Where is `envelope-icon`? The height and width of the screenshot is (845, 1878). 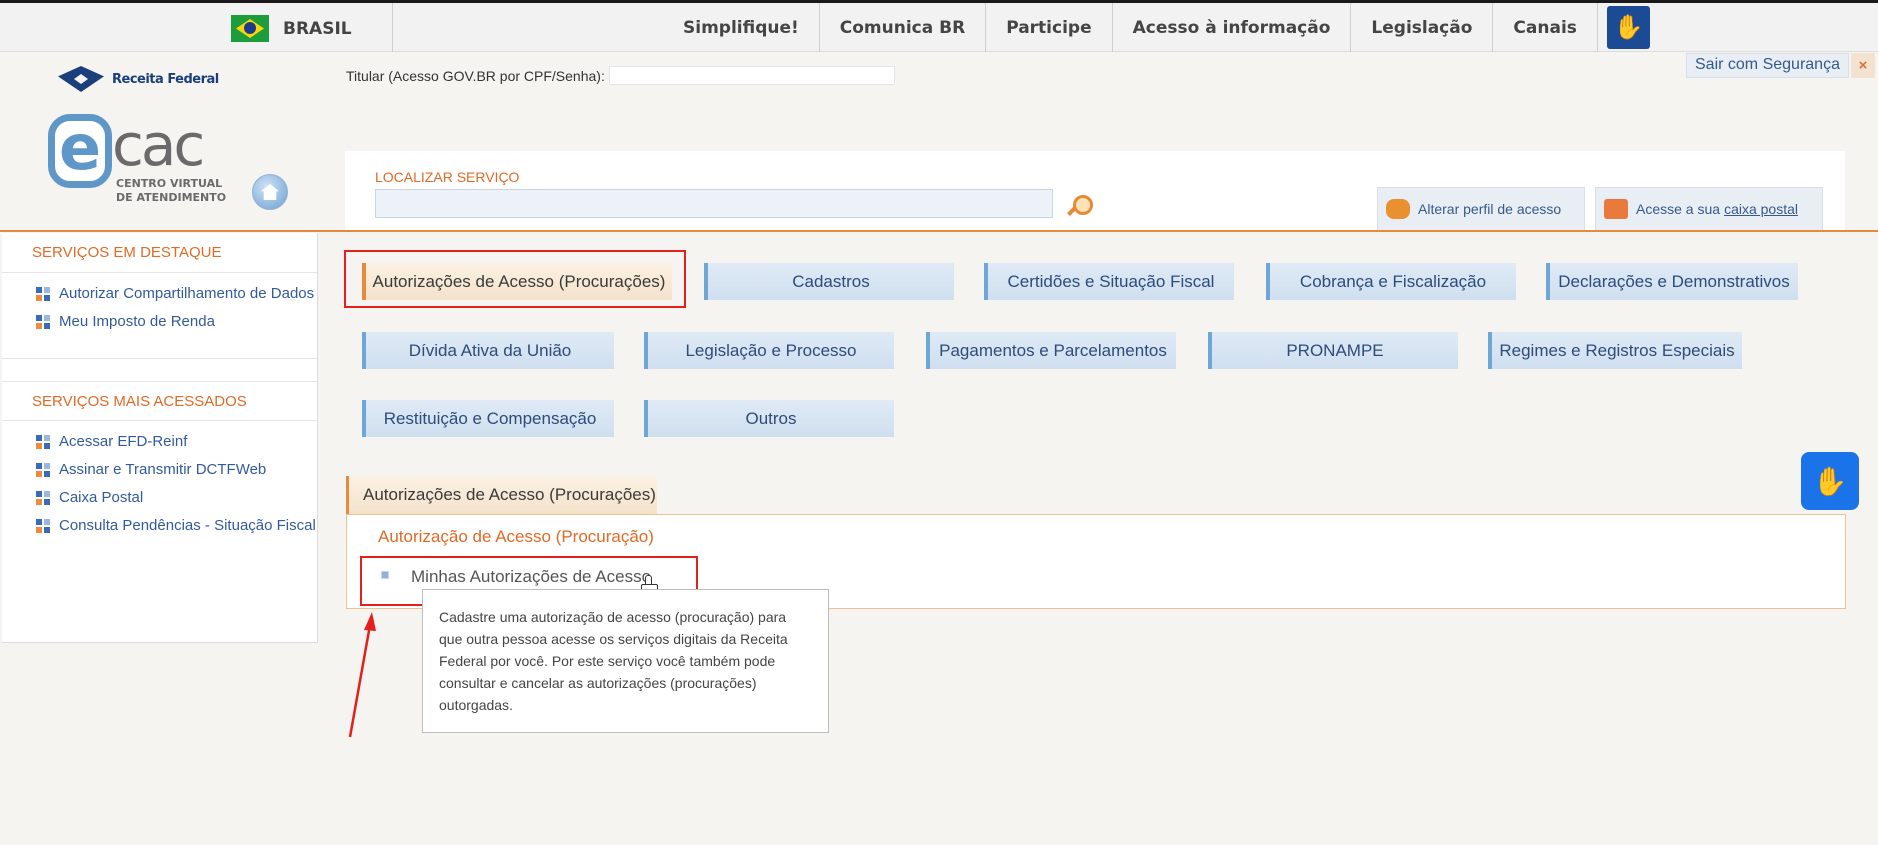
envelope-icon is located at coordinates (1616, 209).